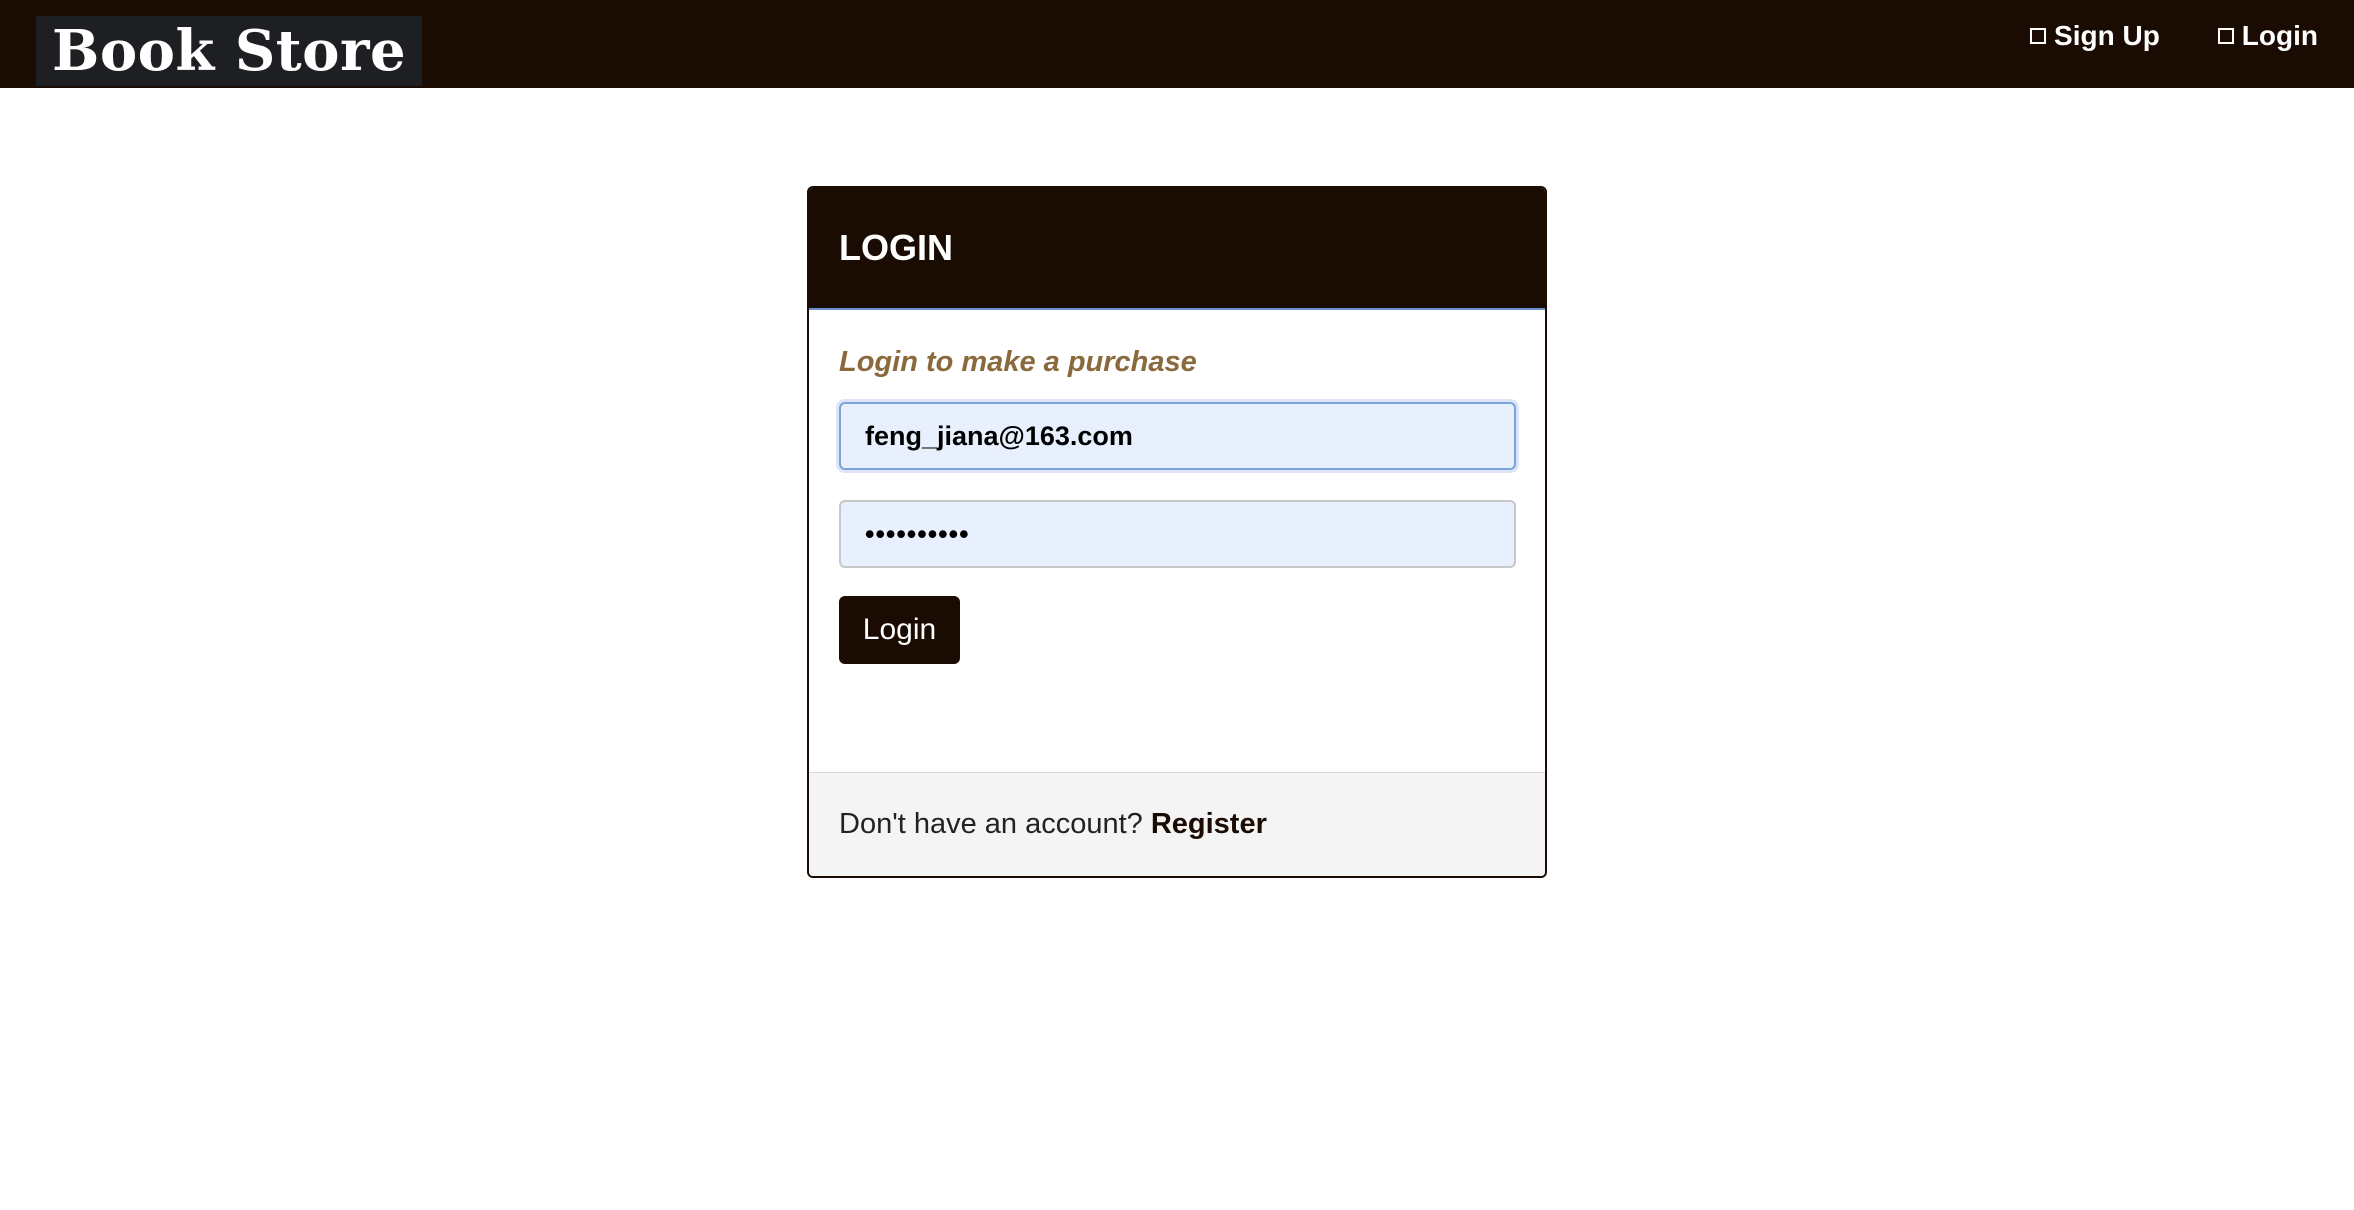  I want to click on nav-links: Sign Up Login, so click(2174, 36).